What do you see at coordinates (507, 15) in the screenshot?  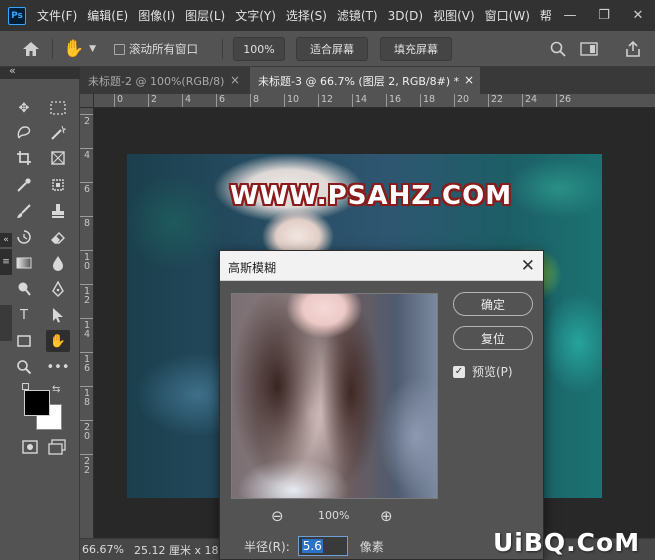 I see `menu-window: 窗口(W)` at bounding box center [507, 15].